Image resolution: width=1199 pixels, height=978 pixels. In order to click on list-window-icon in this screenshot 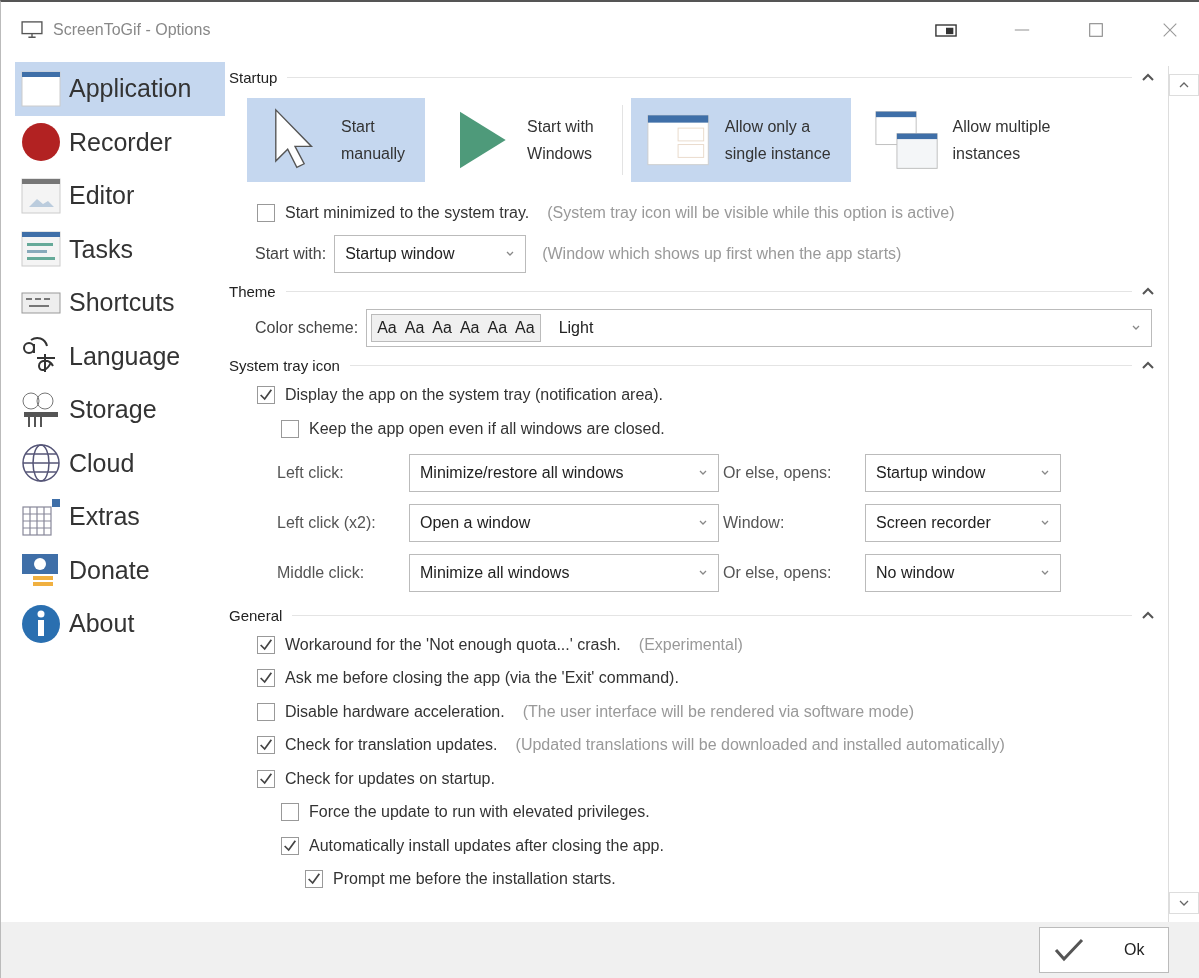, I will do `click(41, 249)`.